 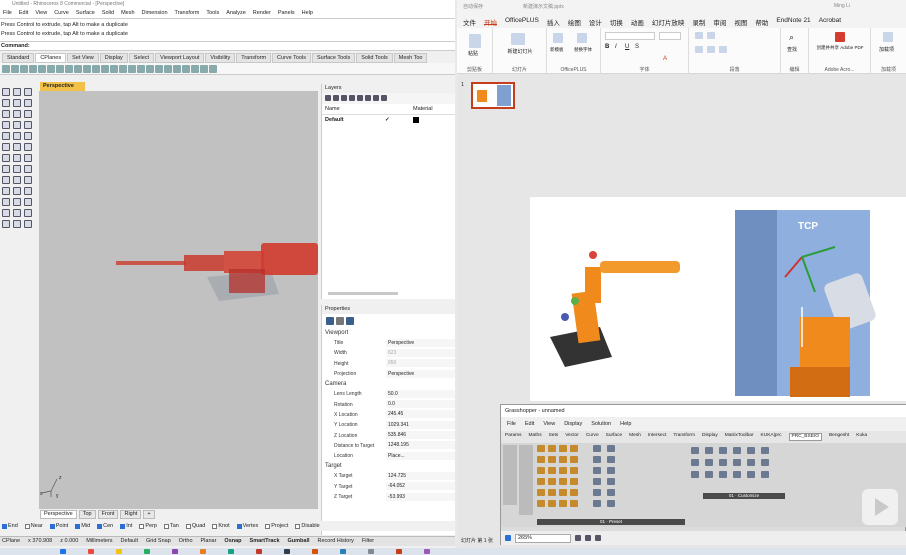 What do you see at coordinates (220, 58) in the screenshot?
I see `tab-visibility: Visibility` at bounding box center [220, 58].